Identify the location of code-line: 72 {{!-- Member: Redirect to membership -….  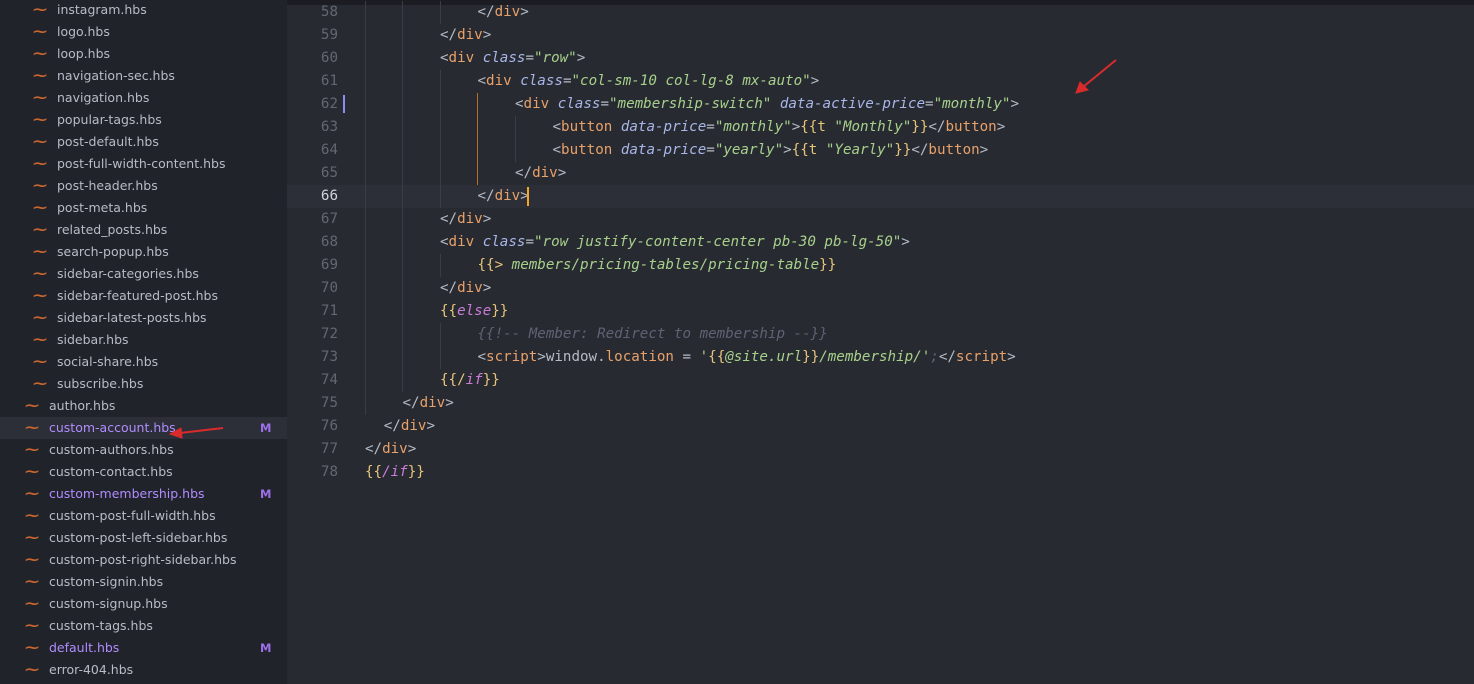
(880, 334).